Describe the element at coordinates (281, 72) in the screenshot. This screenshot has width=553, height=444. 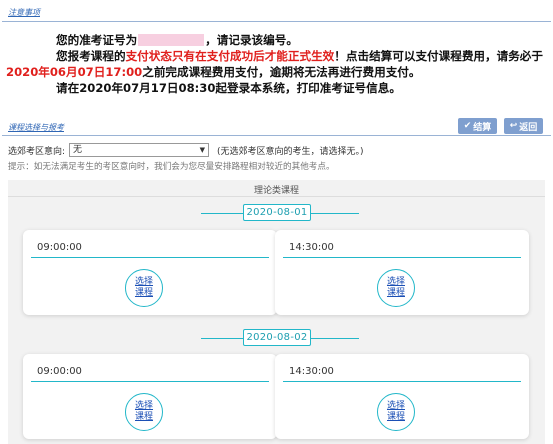
I see `notice-line-3-suffix: 之前完成课程费用支付，逾期将无法再进行费用支付。` at that location.